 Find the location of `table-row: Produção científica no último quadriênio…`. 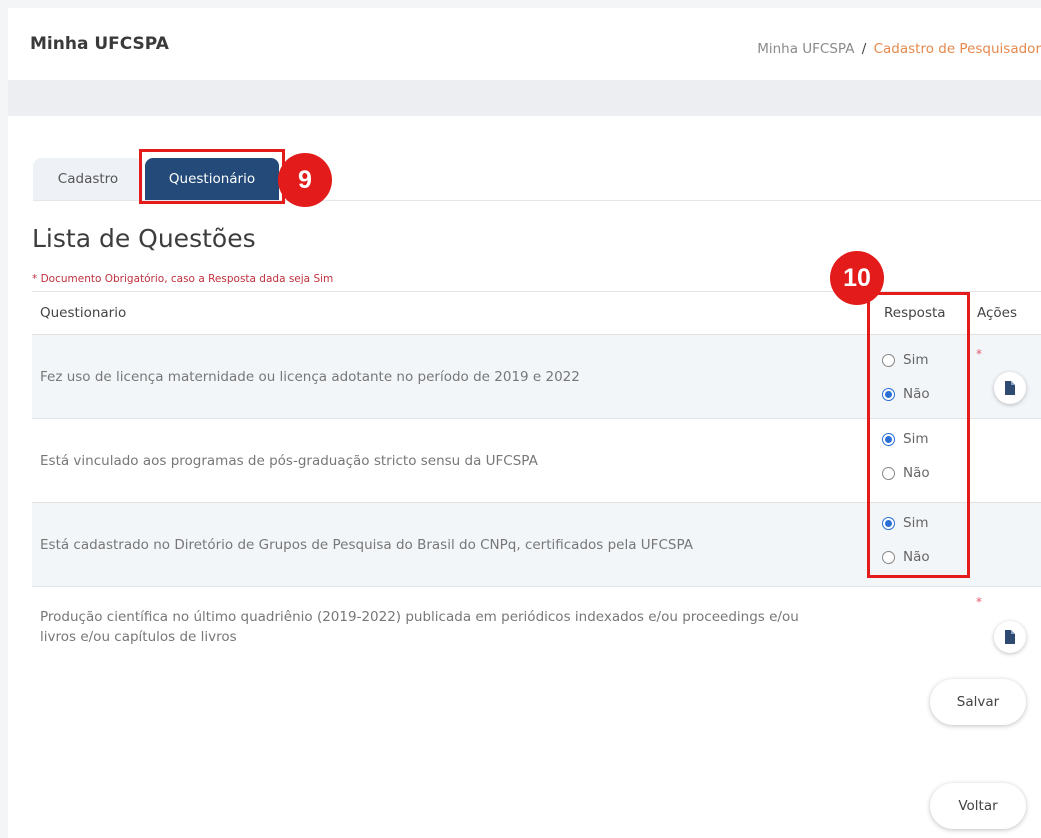

table-row: Produção científica no último quadriênio… is located at coordinates (536, 629).